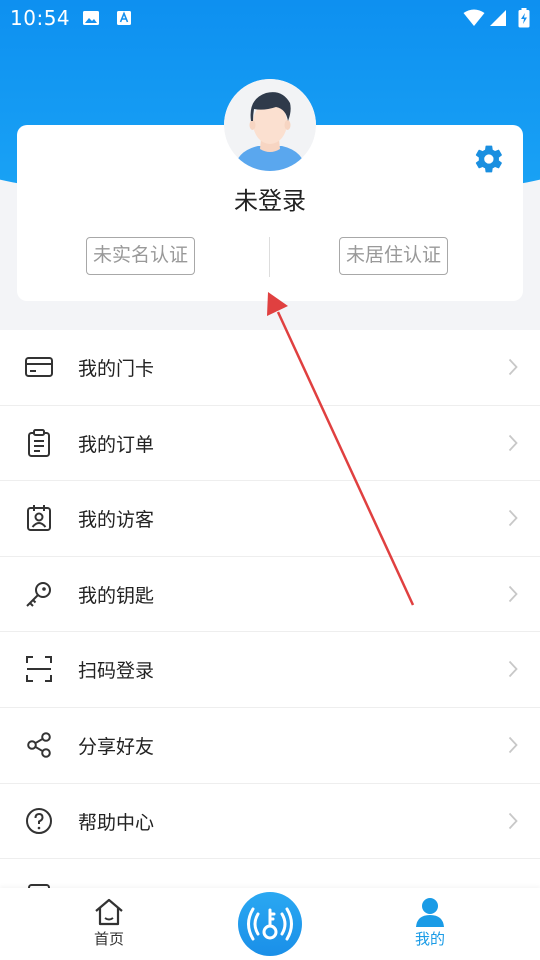 The width and height of the screenshot is (540, 960). I want to click on tab-home-label: 首页, so click(108, 939).